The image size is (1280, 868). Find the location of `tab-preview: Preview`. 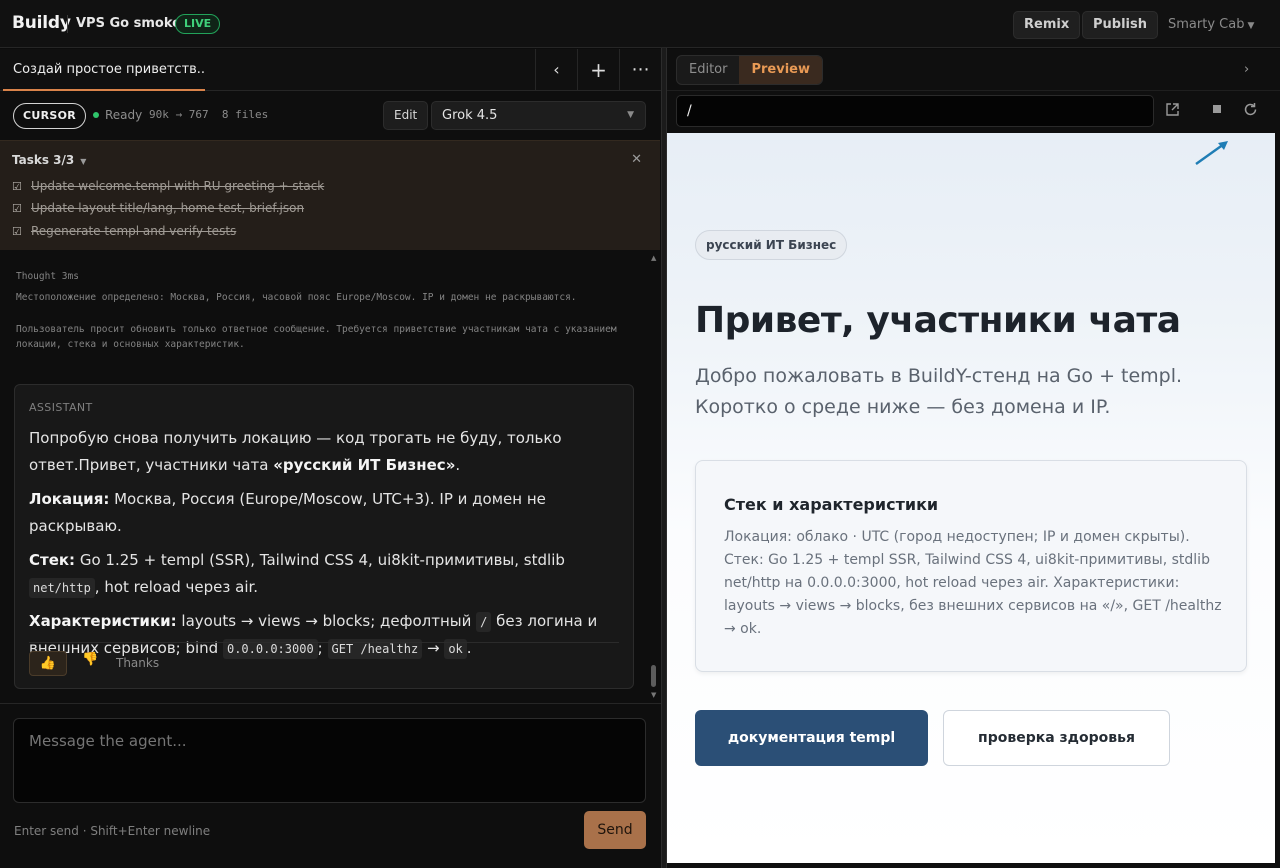

tab-preview: Preview is located at coordinates (780, 70).